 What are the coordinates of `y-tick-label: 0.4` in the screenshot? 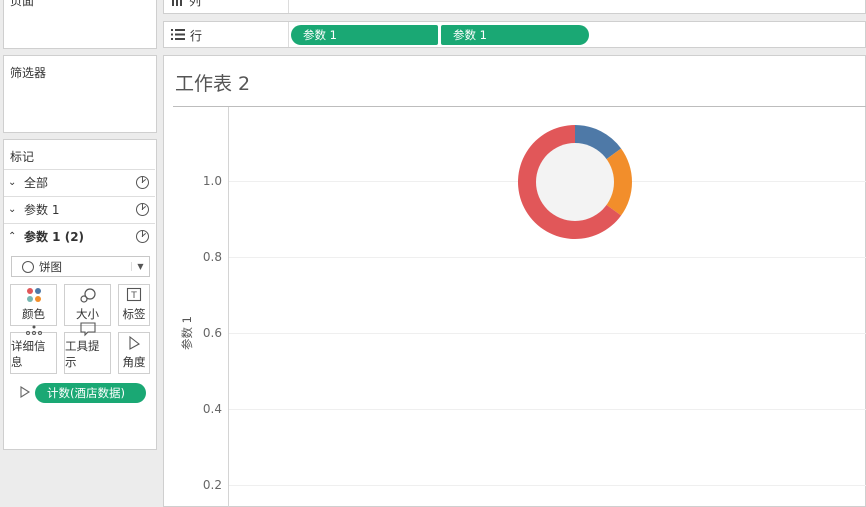 It's located at (212, 409).